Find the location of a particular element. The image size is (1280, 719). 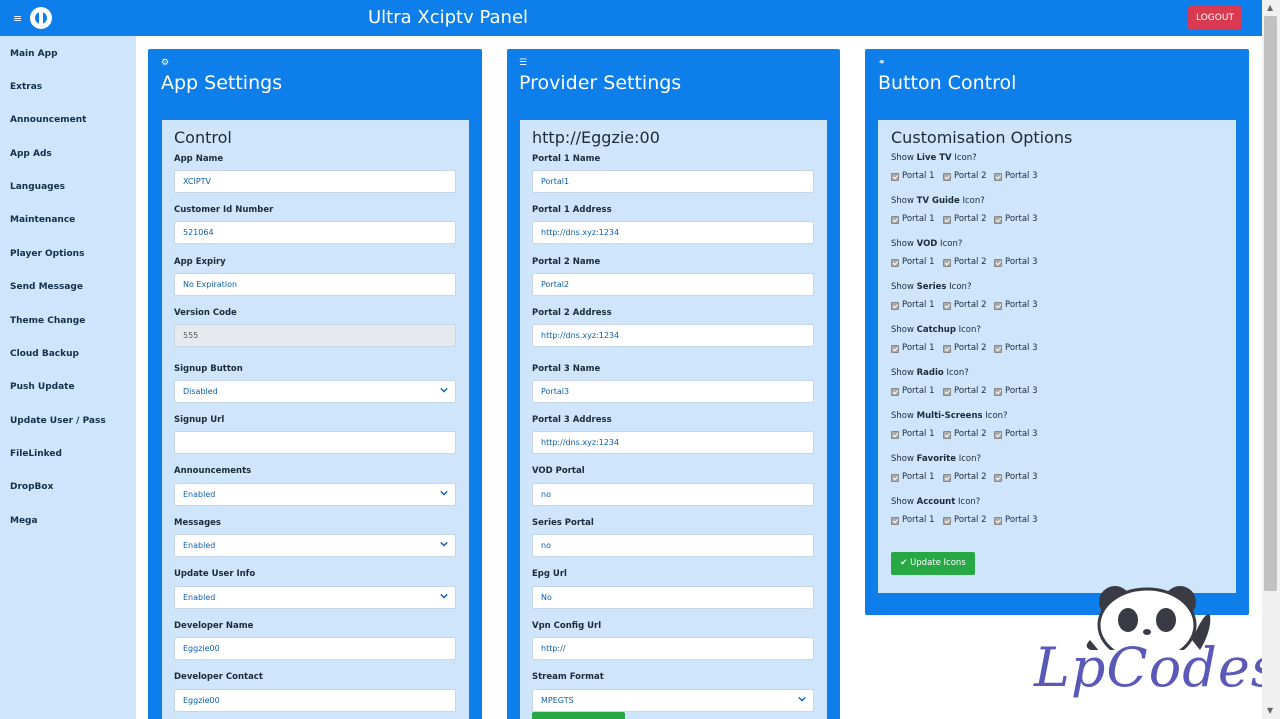

field-value: No is located at coordinates (546, 597).